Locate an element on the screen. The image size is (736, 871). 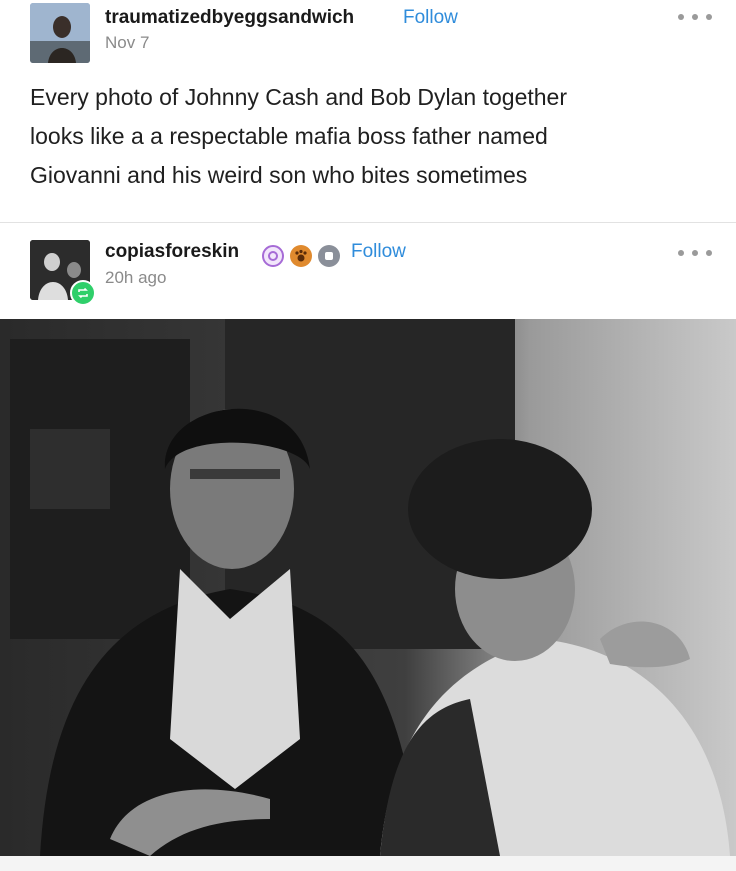
timestamp: Nov 7 is located at coordinates (127, 43).